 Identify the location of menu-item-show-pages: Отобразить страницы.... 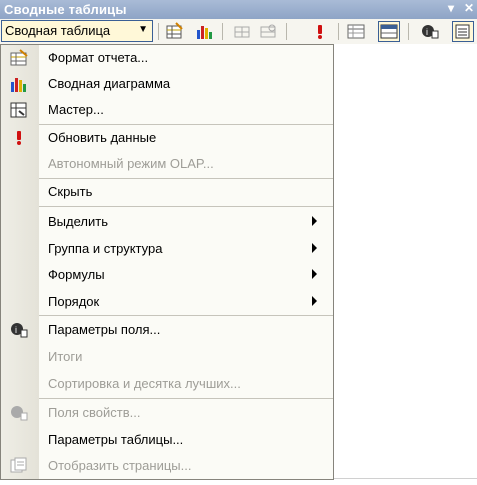
(167, 466).